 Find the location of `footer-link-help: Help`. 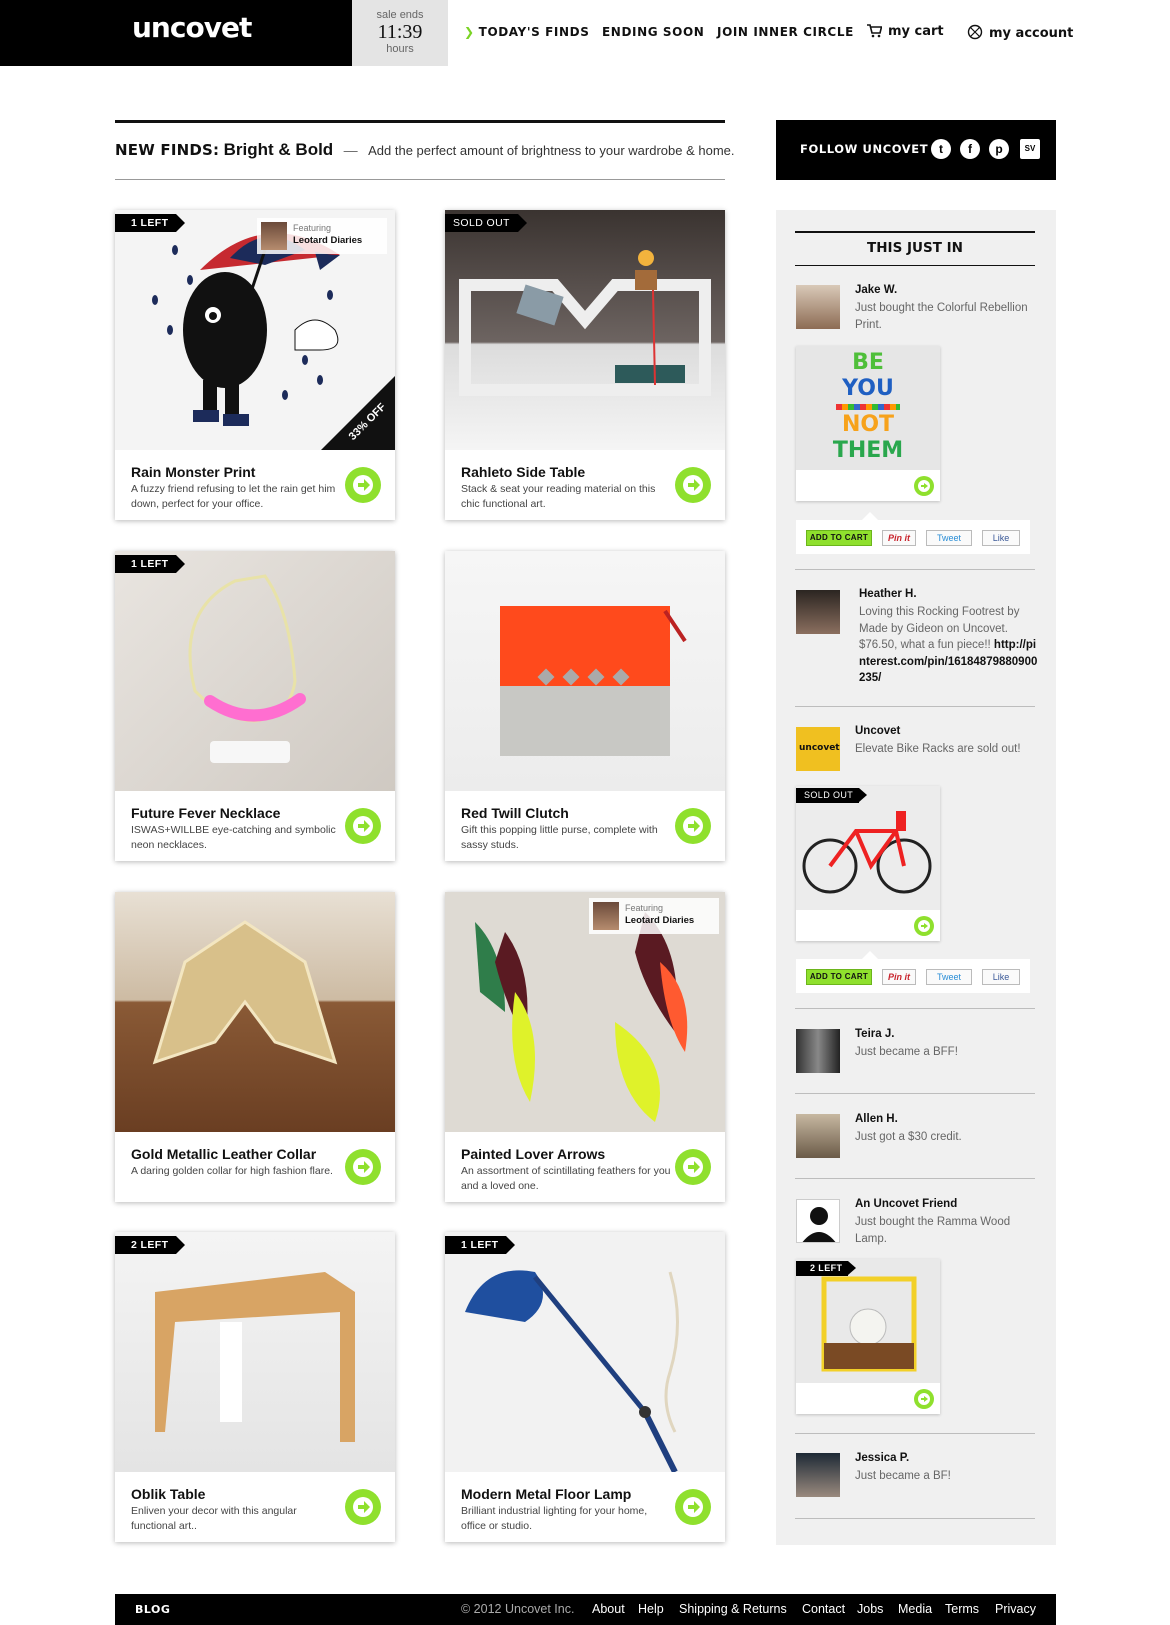

footer-link-help: Help is located at coordinates (651, 1609).